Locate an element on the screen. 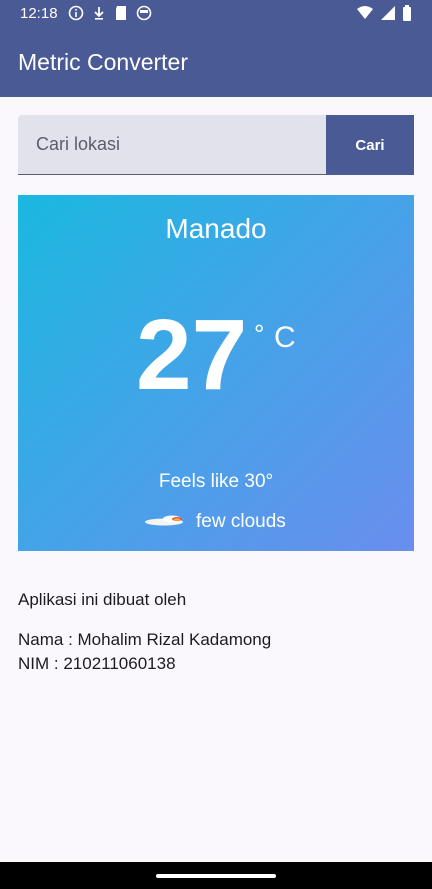 Image resolution: width=432 pixels, height=889 pixels. condition-row: few clouds is located at coordinates (215, 522).